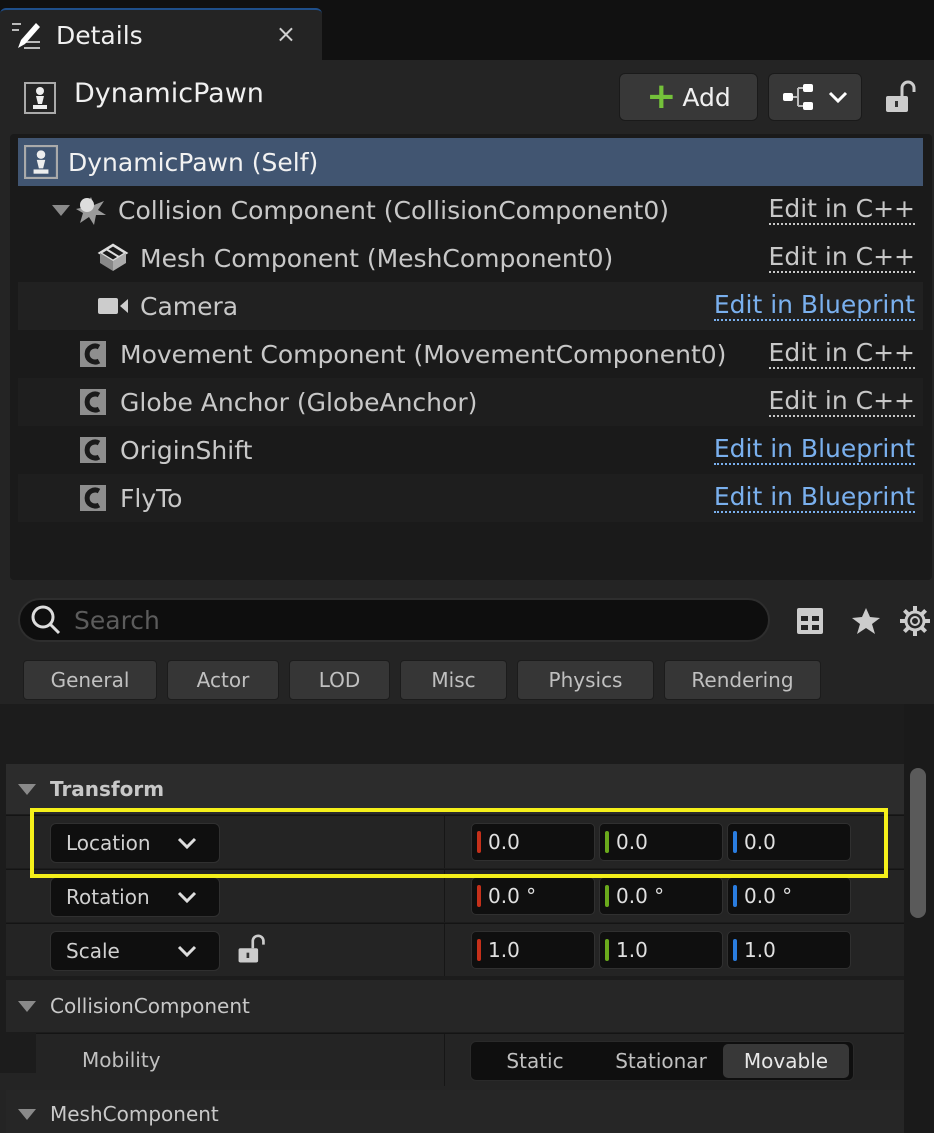 The width and height of the screenshot is (934, 1133). Describe the element at coordinates (479, 842) in the screenshot. I see `x-axis-marker` at that location.